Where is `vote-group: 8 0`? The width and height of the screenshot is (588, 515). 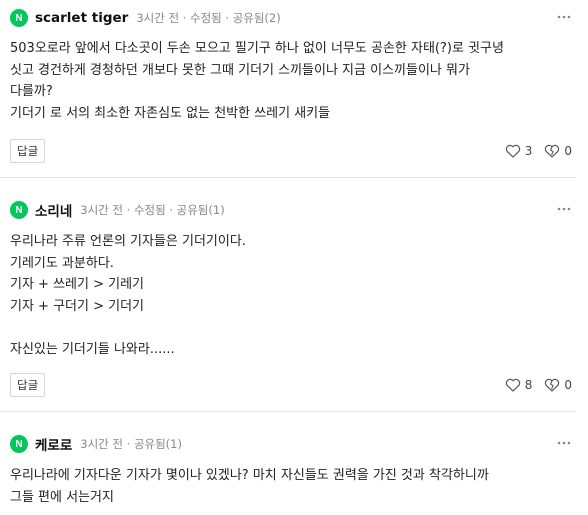 vote-group: 8 0 is located at coordinates (538, 385).